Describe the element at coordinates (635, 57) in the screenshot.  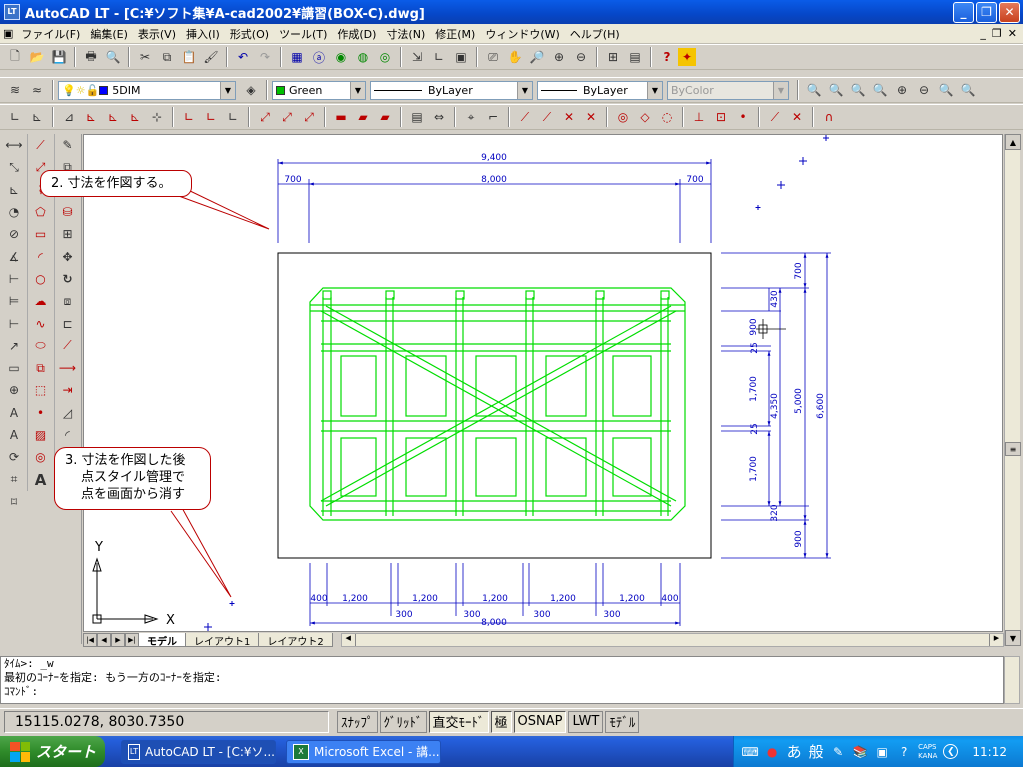
I see `tables-icon: ▤` at that location.